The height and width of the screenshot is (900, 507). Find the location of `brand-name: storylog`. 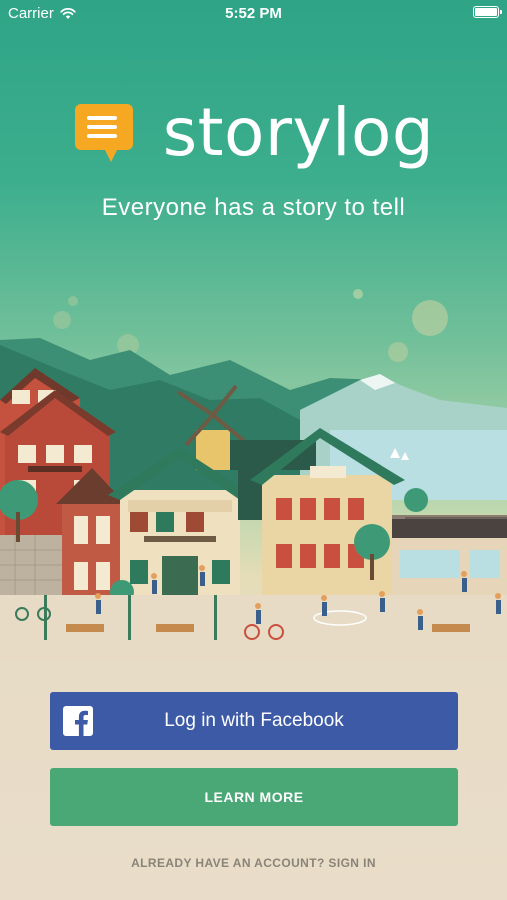

brand-name: storylog is located at coordinates (298, 132).